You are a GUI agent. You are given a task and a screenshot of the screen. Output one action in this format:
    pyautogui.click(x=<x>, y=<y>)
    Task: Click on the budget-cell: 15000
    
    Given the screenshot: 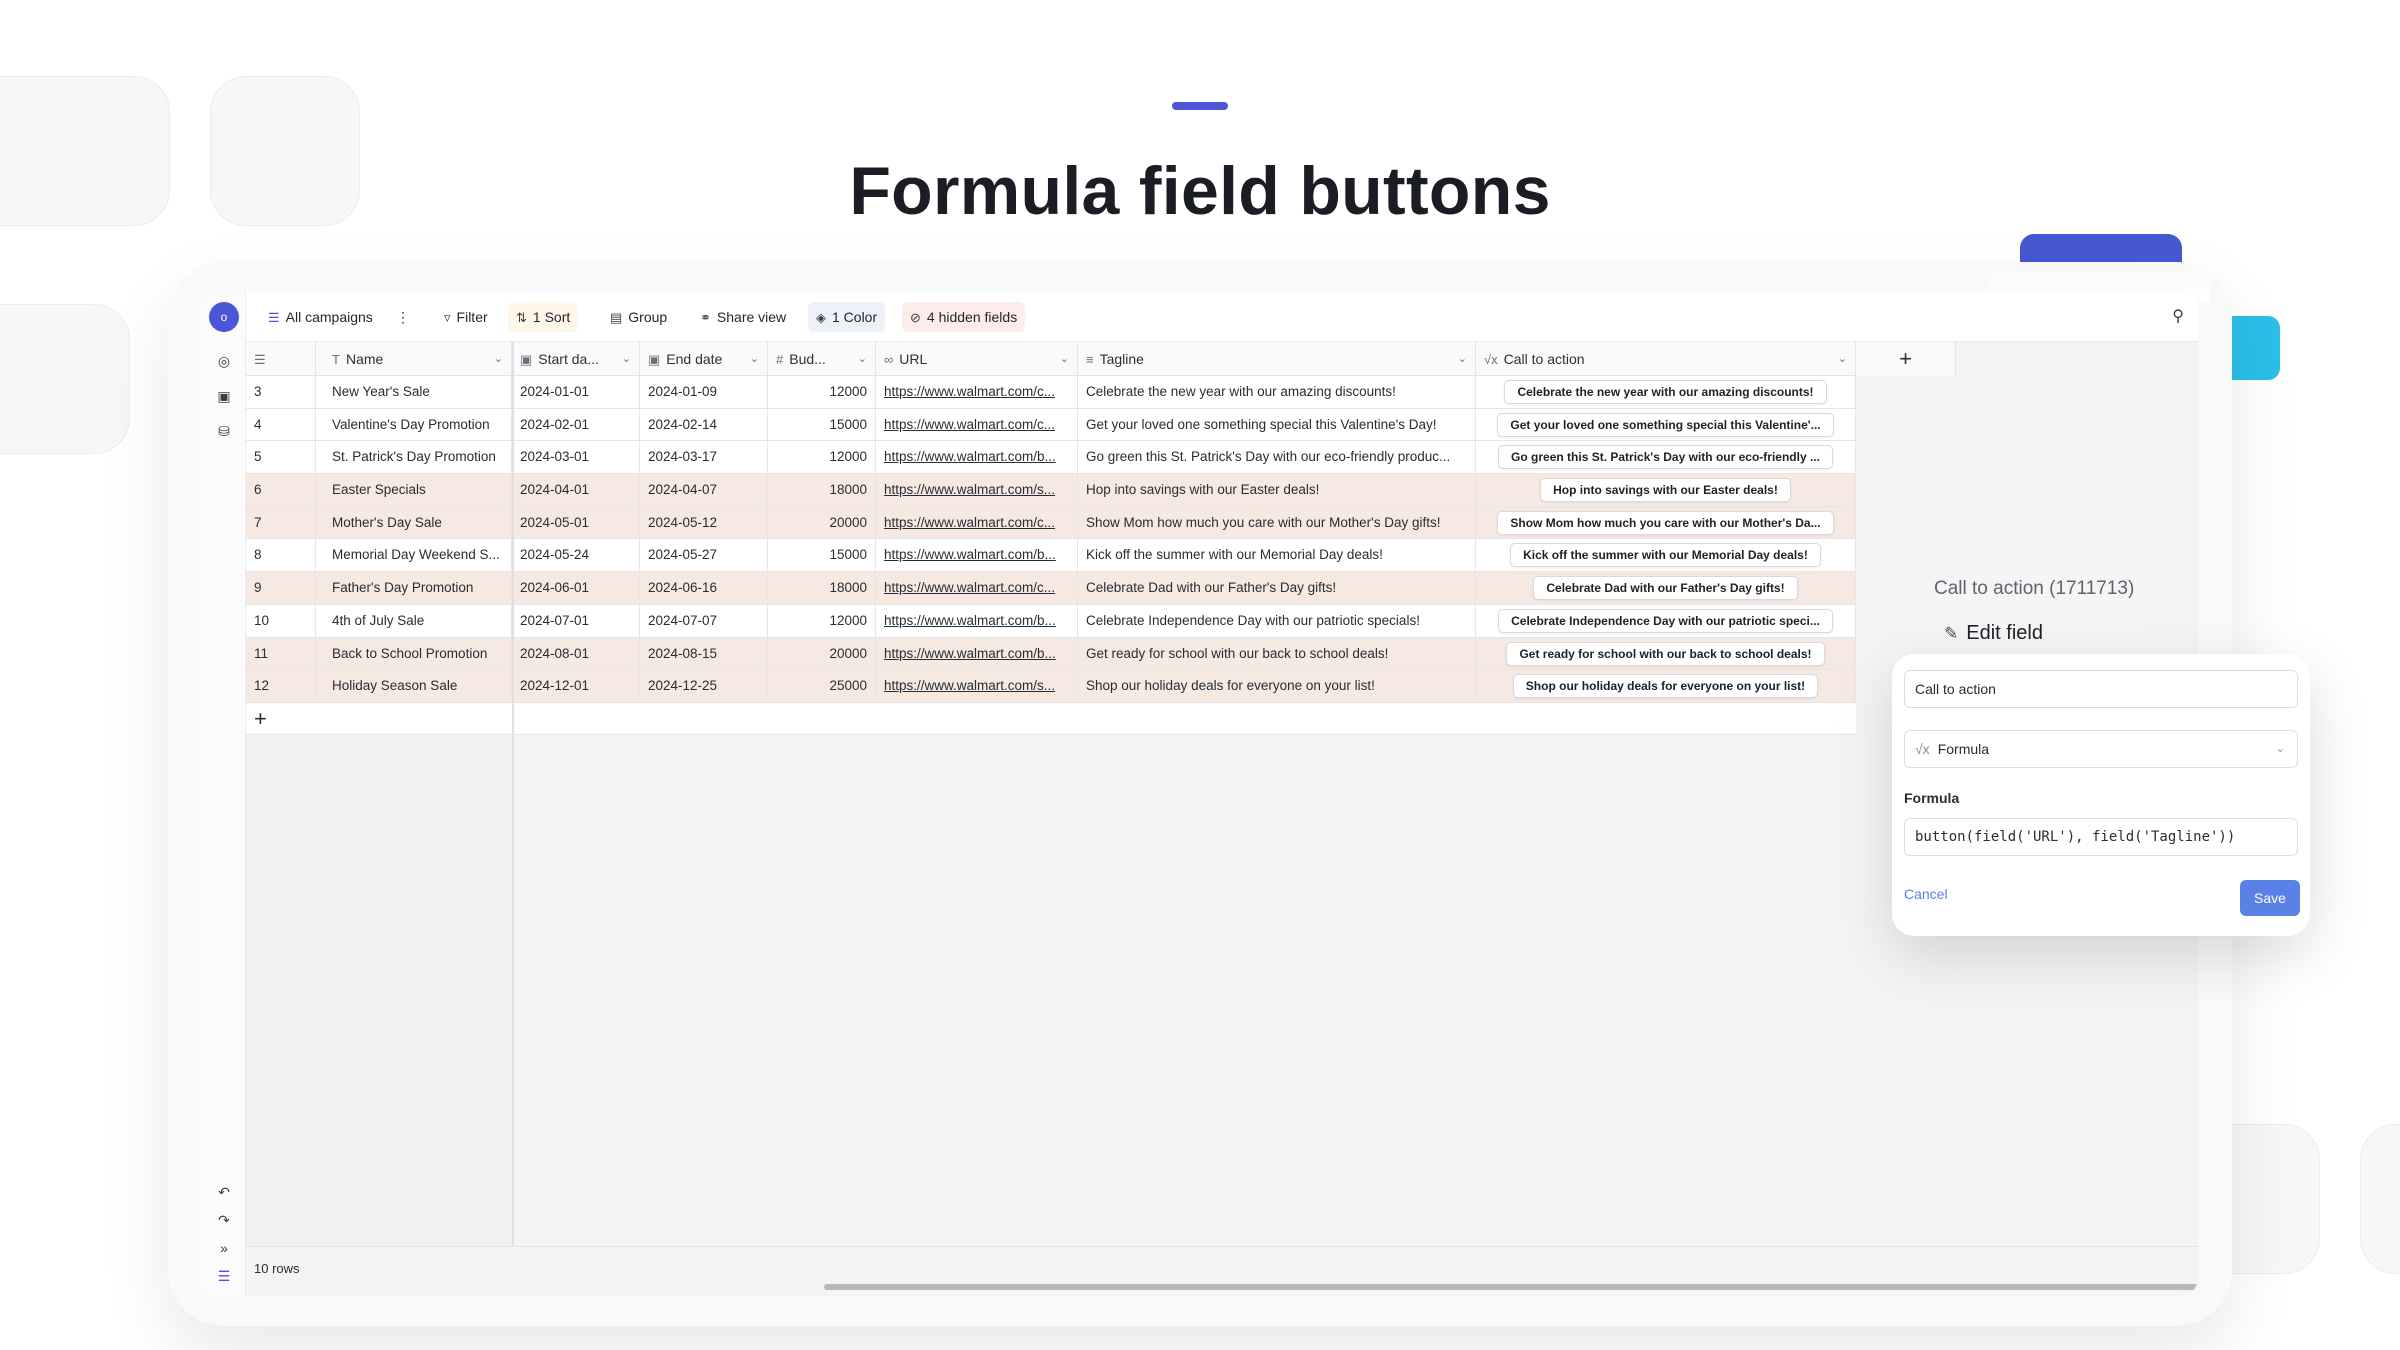 What is the action you would take?
    pyautogui.click(x=822, y=424)
    